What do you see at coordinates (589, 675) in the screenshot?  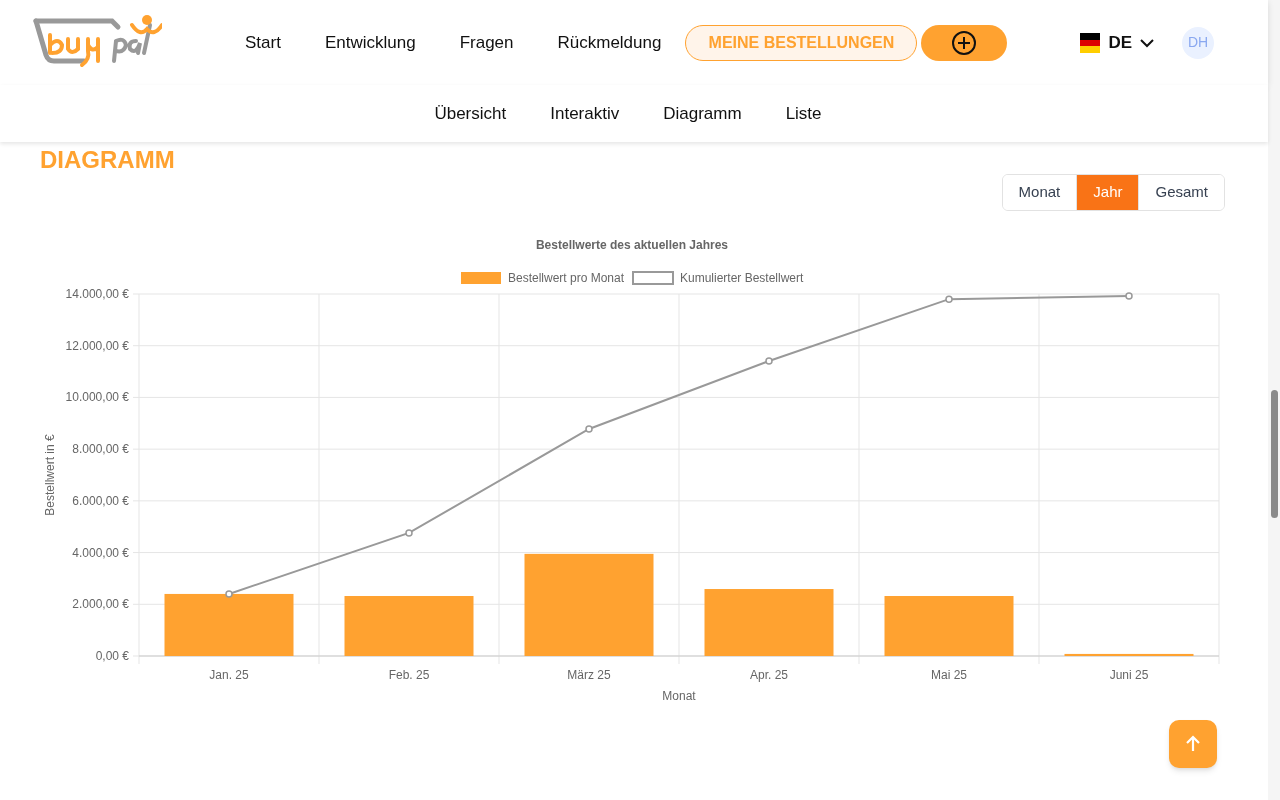 I see `x-tick-label: März 25` at bounding box center [589, 675].